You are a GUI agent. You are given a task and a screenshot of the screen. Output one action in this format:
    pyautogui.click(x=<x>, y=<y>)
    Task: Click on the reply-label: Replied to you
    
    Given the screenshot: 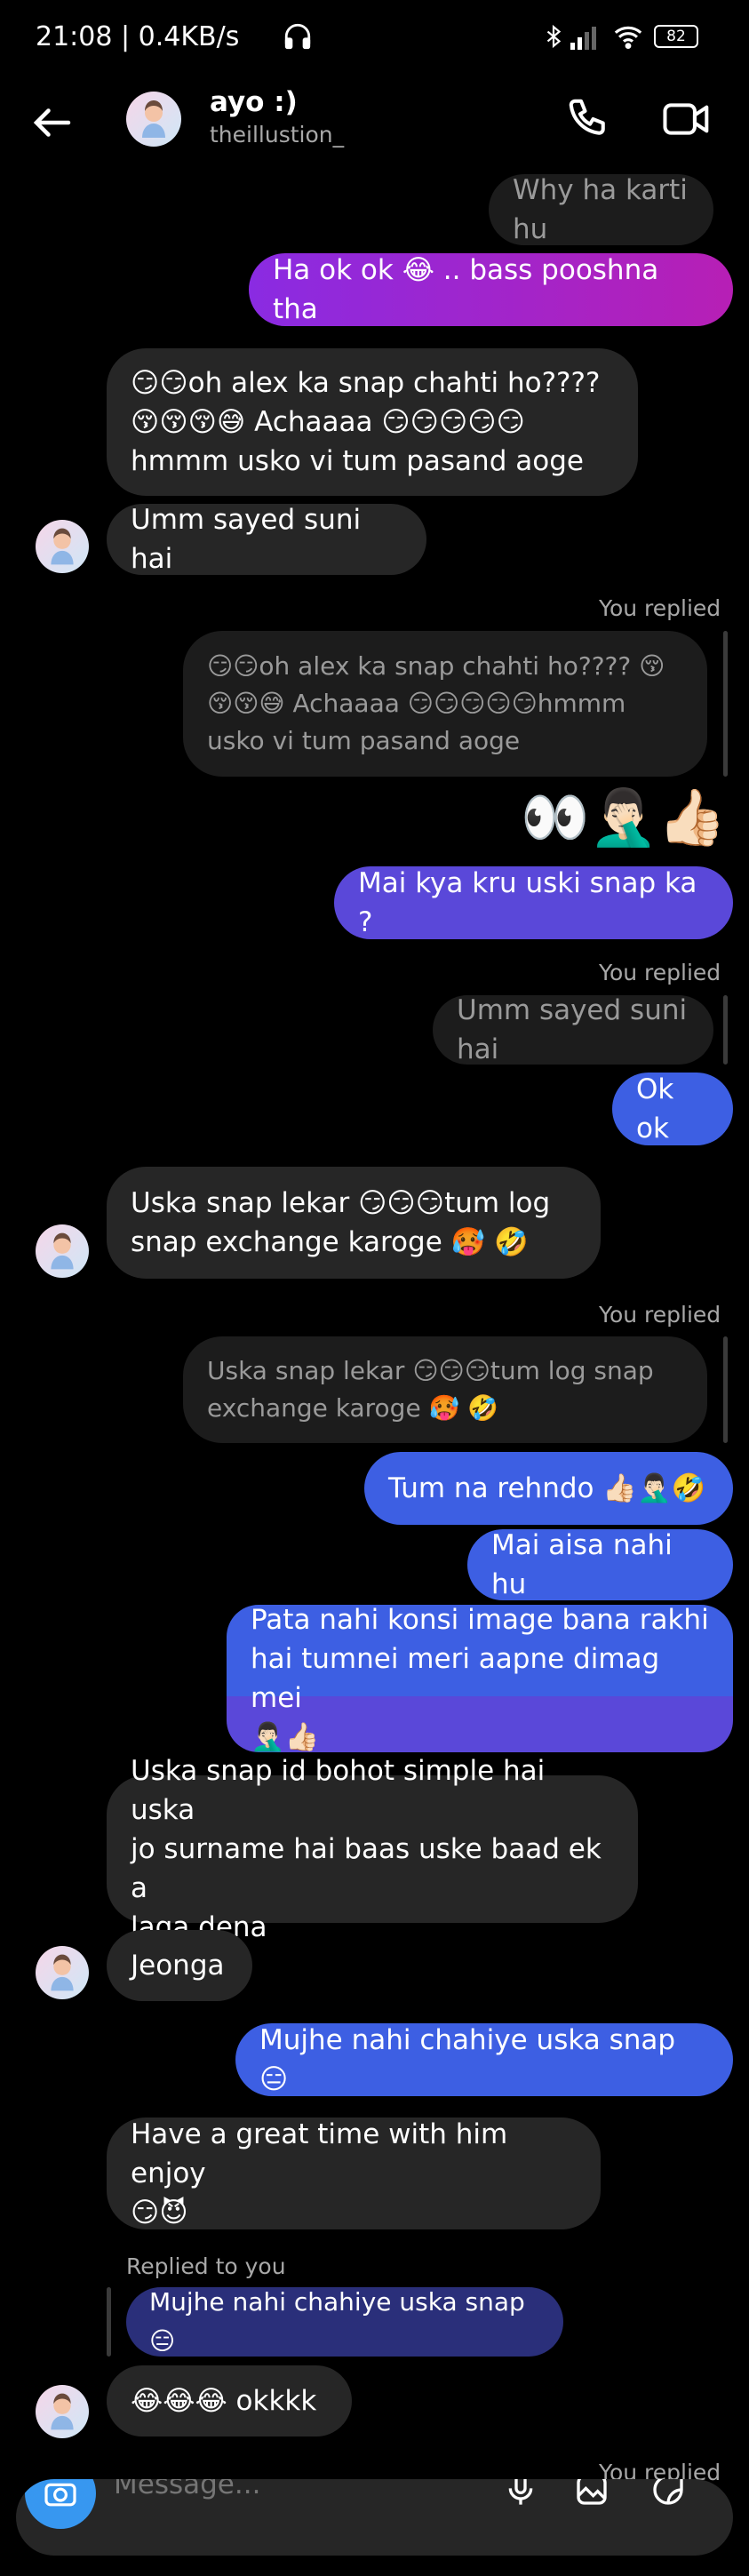 What is the action you would take?
    pyautogui.click(x=206, y=2266)
    